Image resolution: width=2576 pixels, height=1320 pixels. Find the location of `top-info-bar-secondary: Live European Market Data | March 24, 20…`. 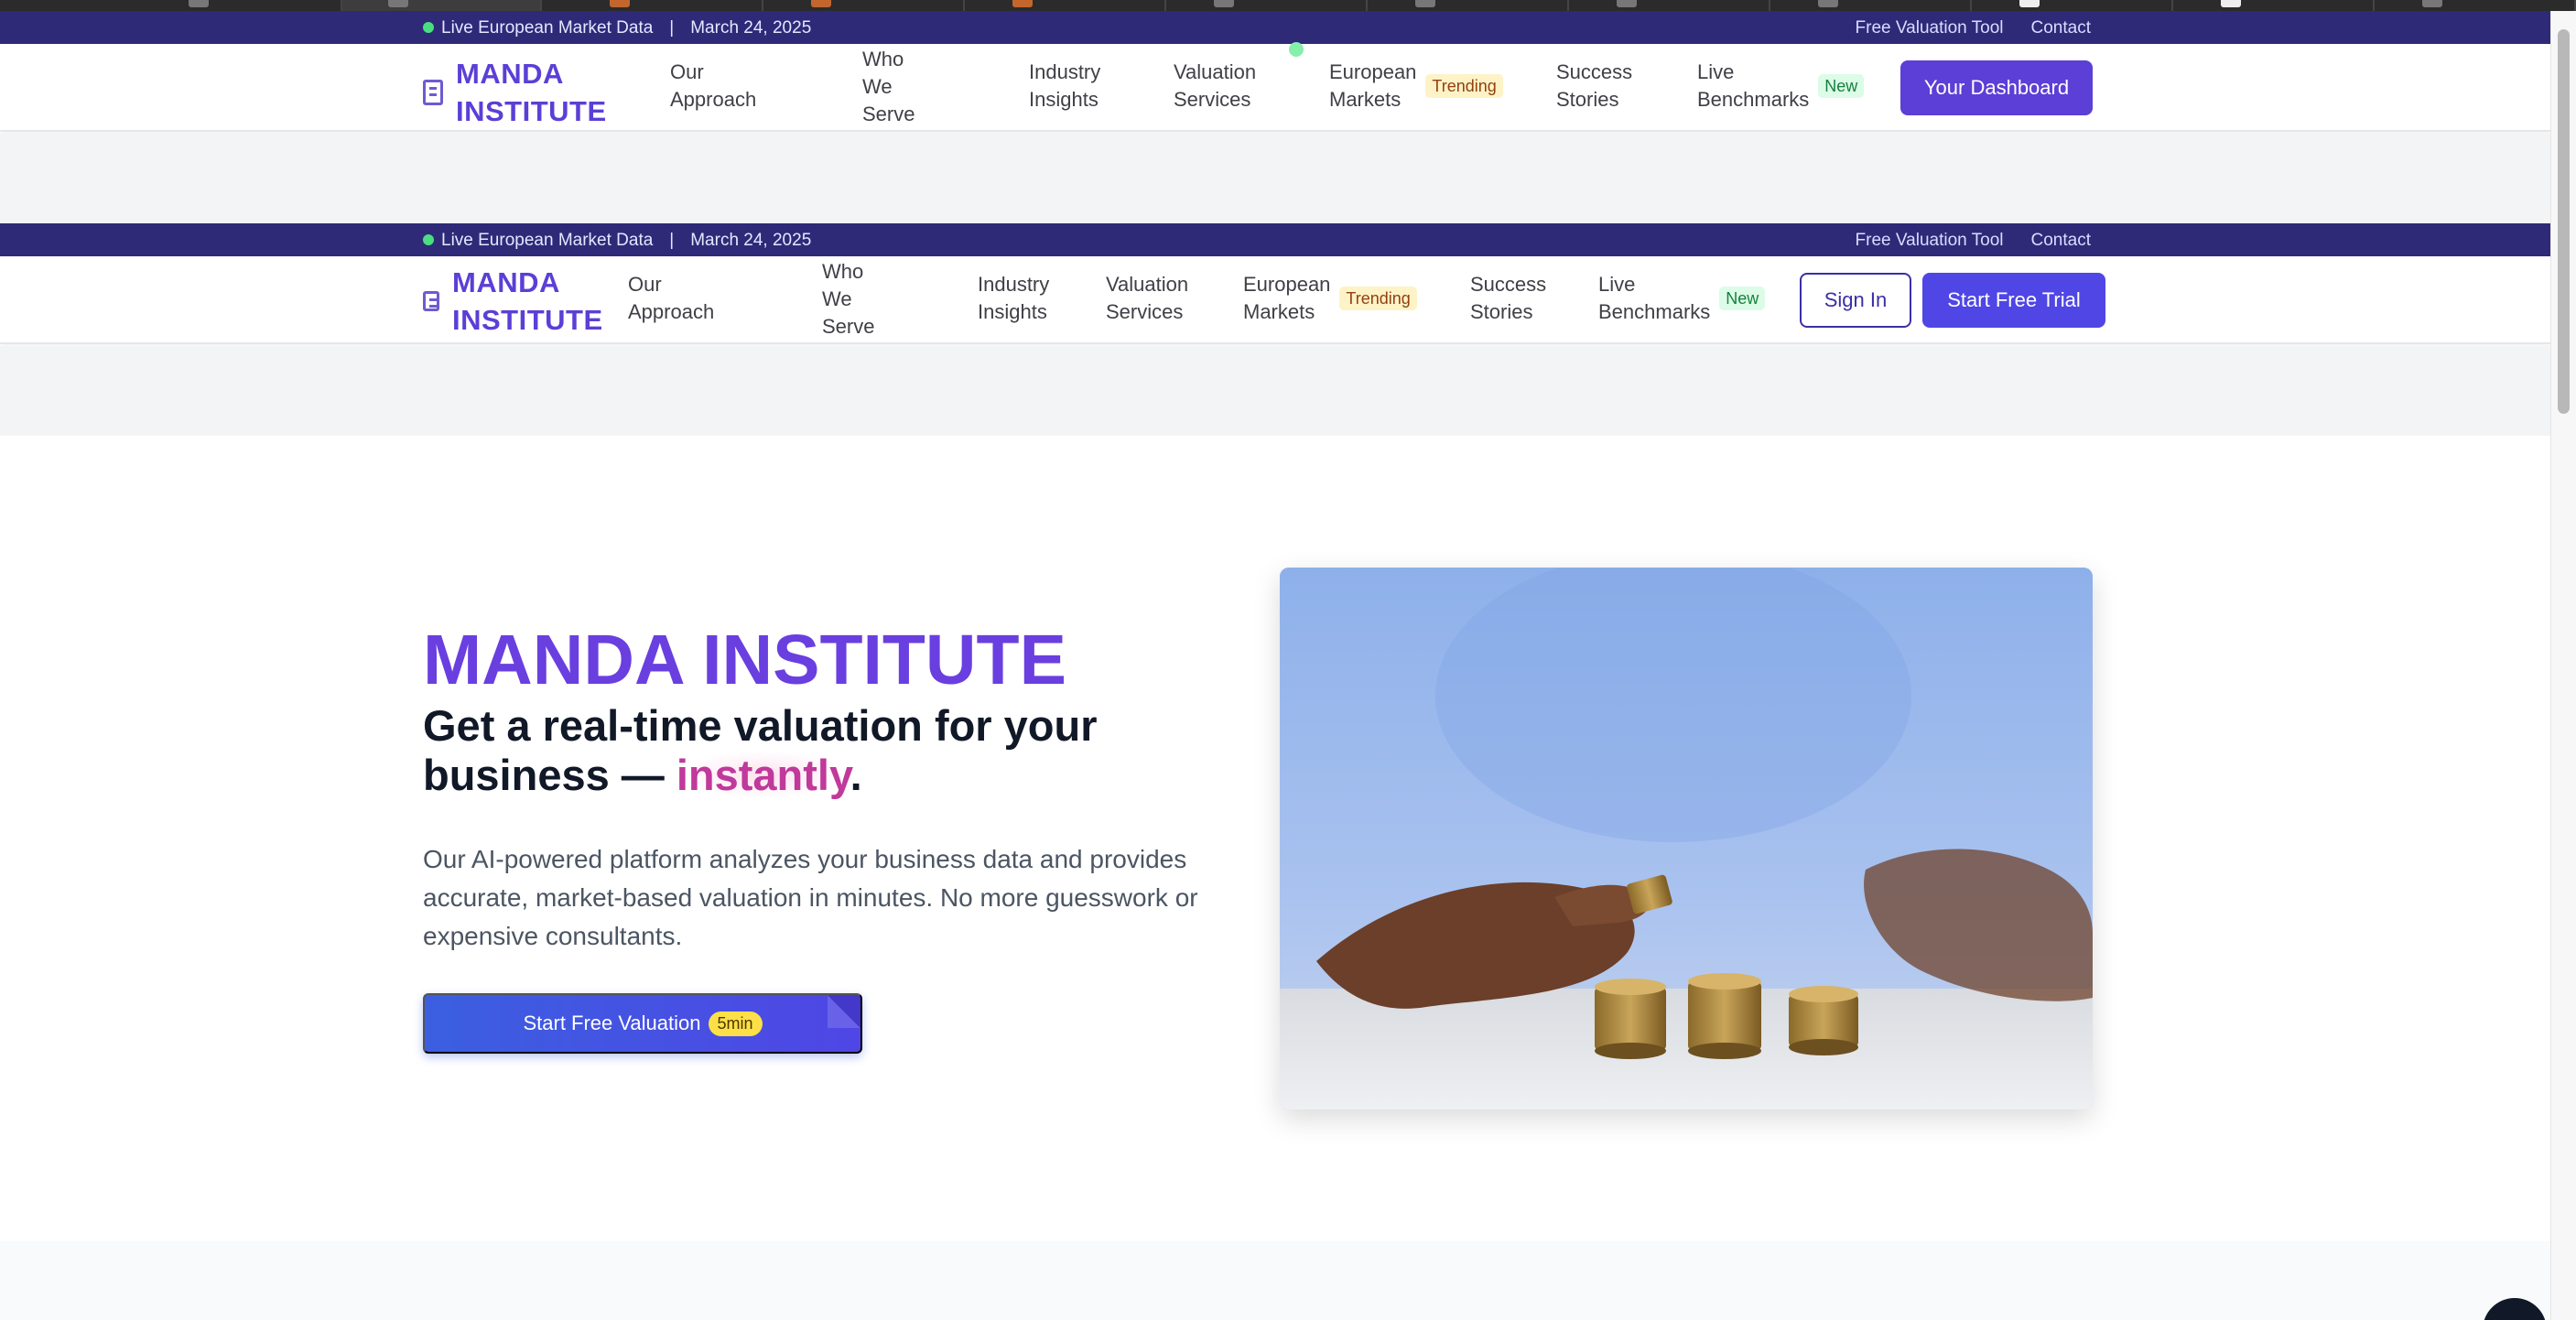

top-info-bar-secondary: Live European Market Data | March 24, 20… is located at coordinates (1275, 240).